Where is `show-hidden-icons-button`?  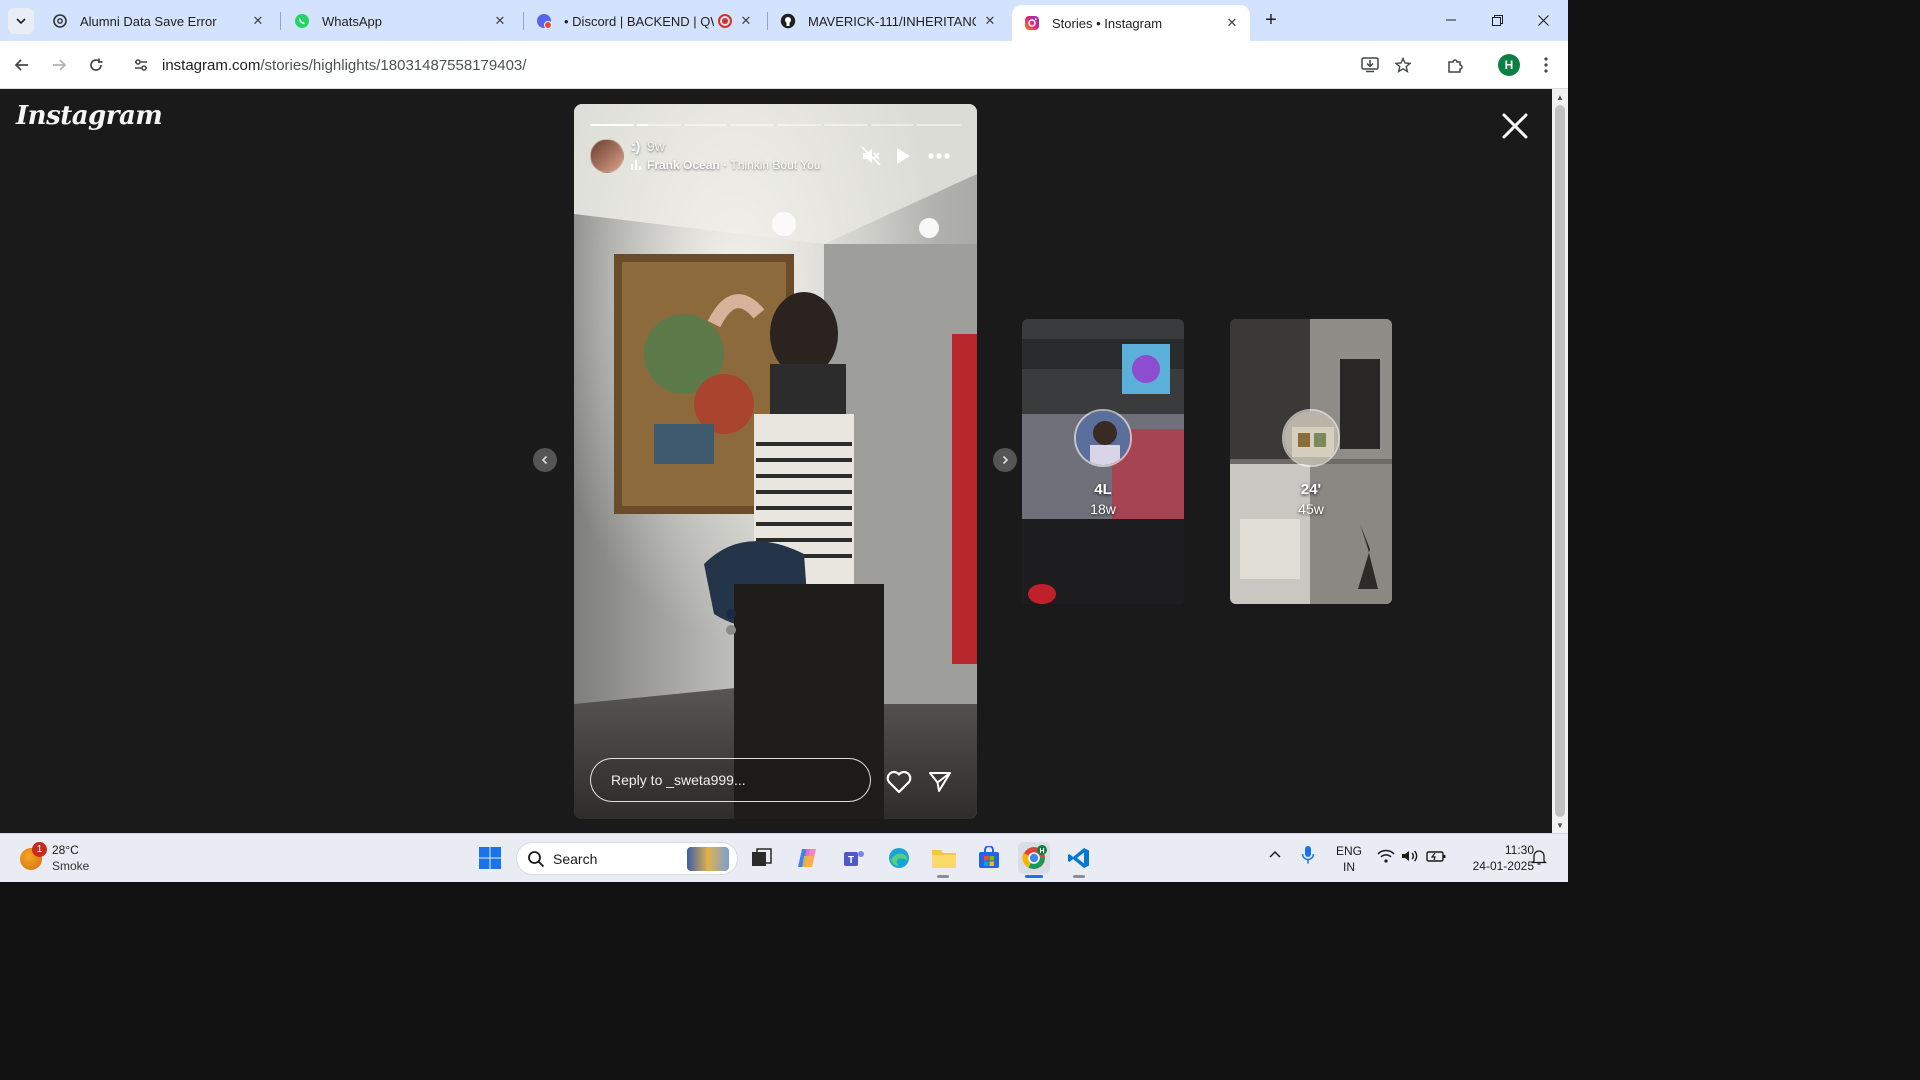
show-hidden-icons-button is located at coordinates (1275, 854).